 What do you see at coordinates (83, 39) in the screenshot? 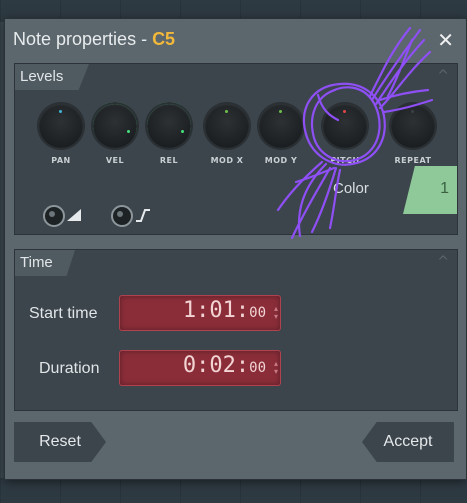
I see `title-text: Note properties -` at bounding box center [83, 39].